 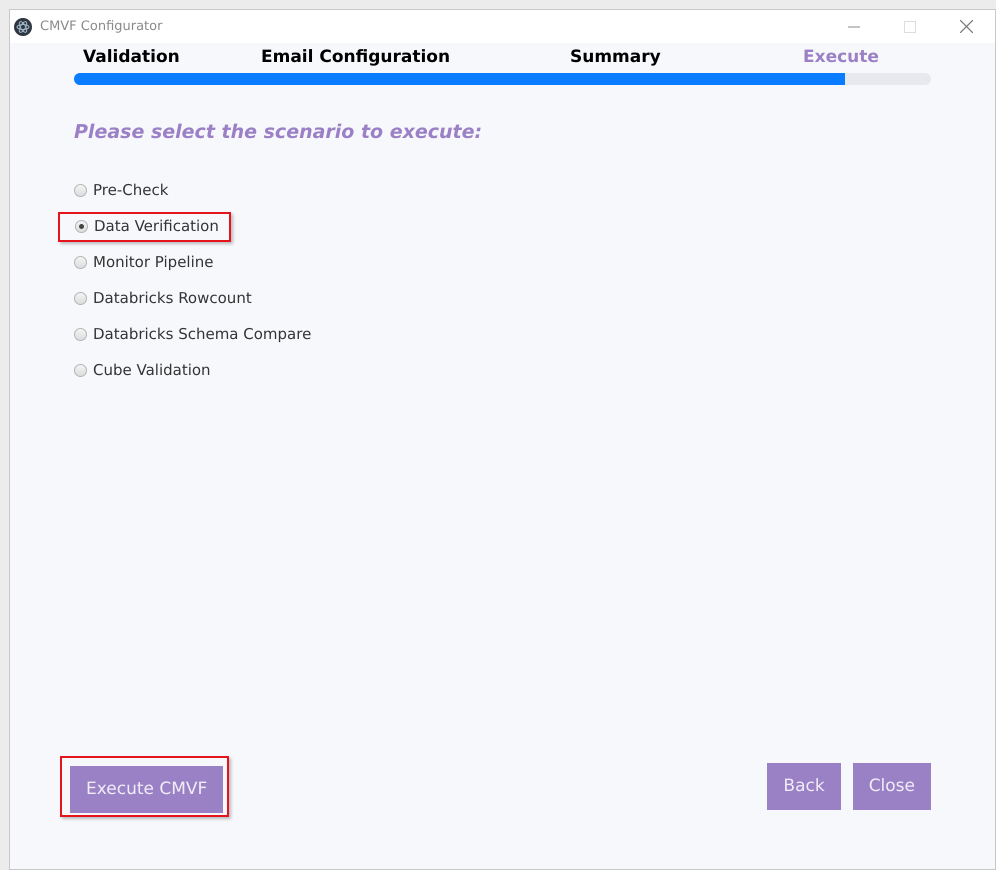 I want to click on maximize-icon, so click(x=910, y=26).